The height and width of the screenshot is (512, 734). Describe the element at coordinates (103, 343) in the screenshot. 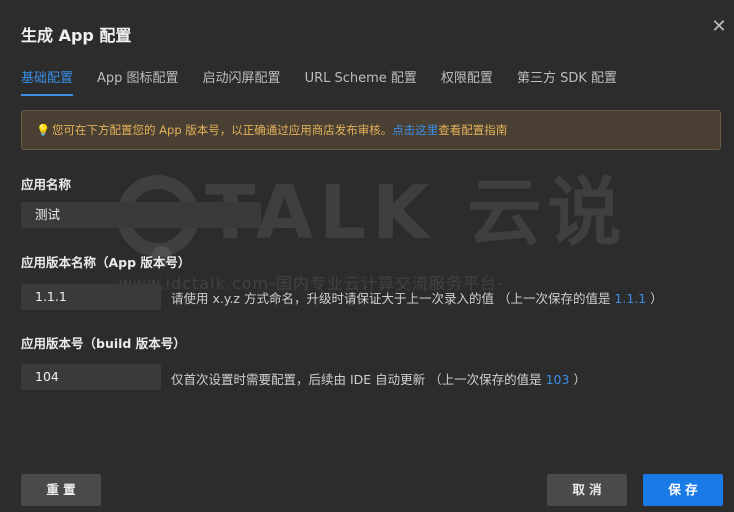

I see `version-code-label: 应用版本号（build 版本号）` at that location.